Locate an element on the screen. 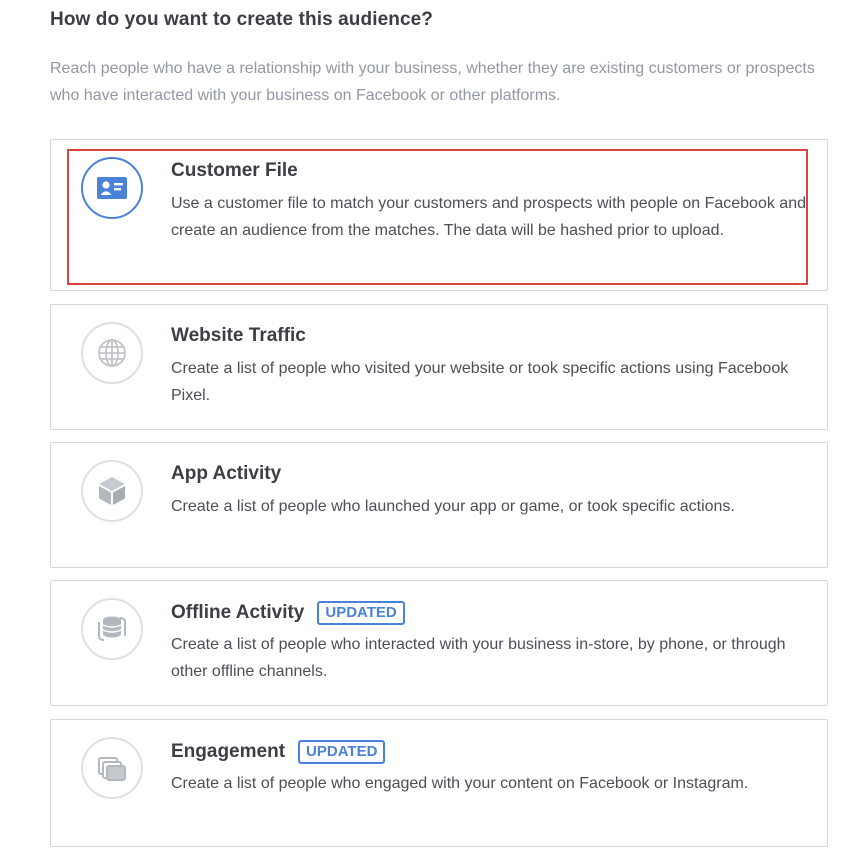 The width and height of the screenshot is (860, 856). option-title: App Activity is located at coordinates (226, 473).